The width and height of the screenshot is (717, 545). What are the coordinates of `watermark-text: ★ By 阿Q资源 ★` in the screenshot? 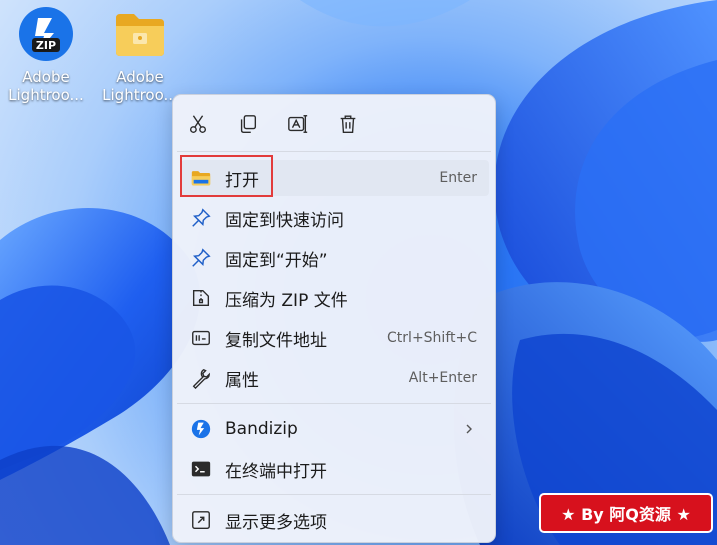 It's located at (626, 514).